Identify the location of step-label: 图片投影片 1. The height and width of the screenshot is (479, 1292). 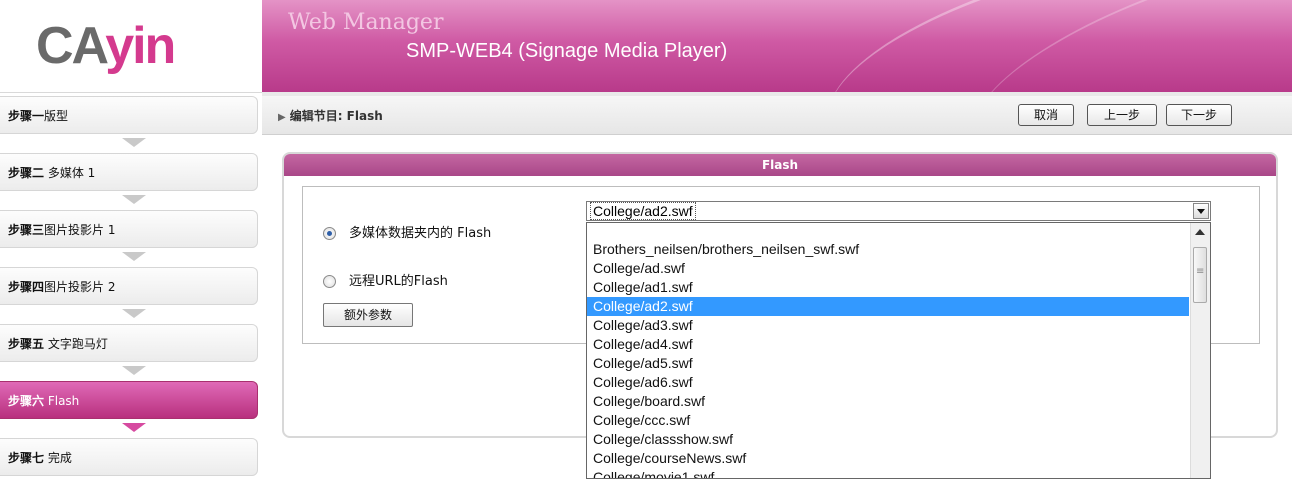
(80, 230).